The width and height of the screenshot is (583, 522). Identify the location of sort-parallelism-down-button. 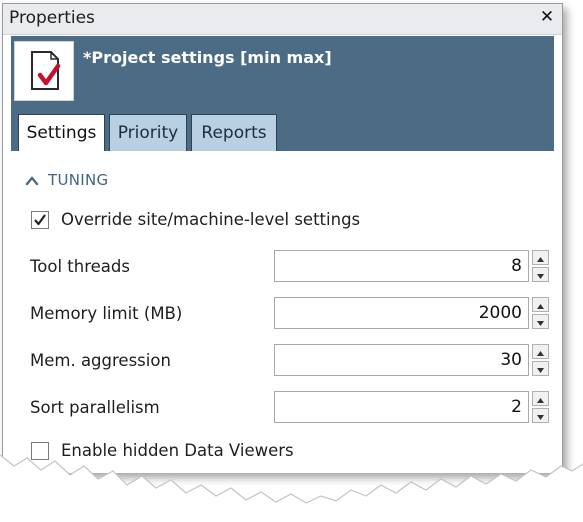
(540, 415).